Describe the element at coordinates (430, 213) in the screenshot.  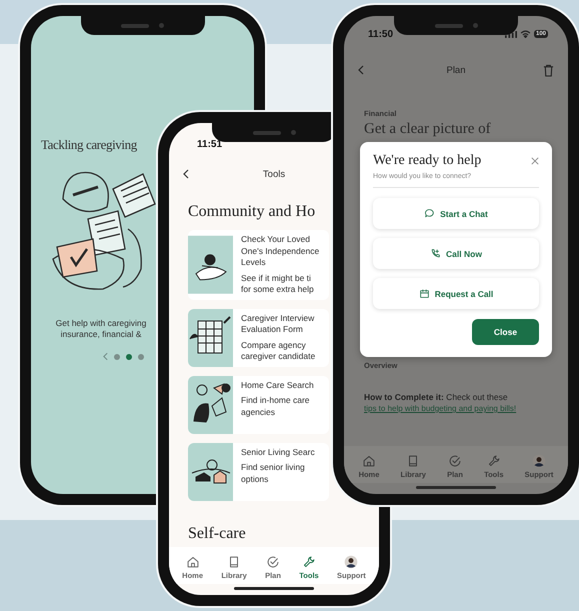
I see `chat-bubble-icon` at that location.